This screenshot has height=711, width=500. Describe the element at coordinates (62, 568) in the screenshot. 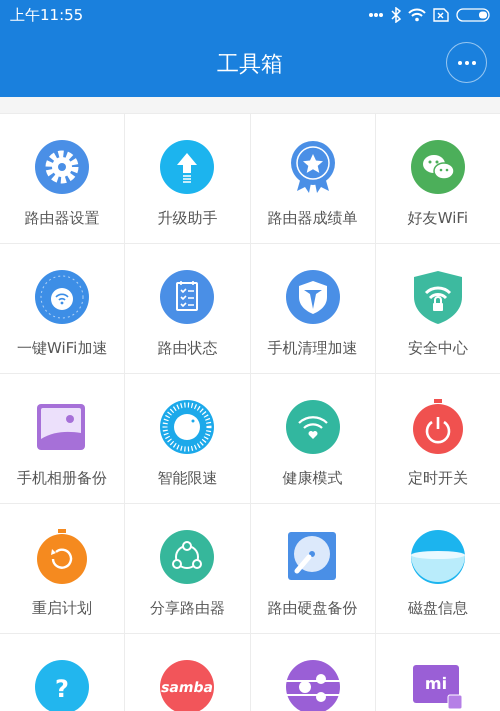

I see `tool-tile: 重启计划` at that location.